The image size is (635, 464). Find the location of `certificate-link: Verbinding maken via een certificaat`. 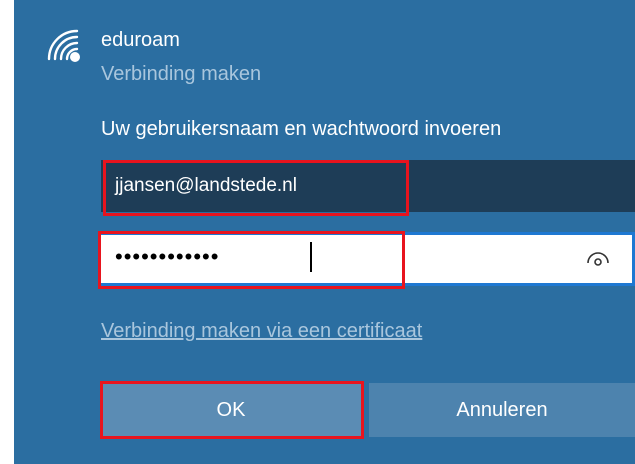

certificate-link: Verbinding maken via een certificaat is located at coordinates (261, 331).